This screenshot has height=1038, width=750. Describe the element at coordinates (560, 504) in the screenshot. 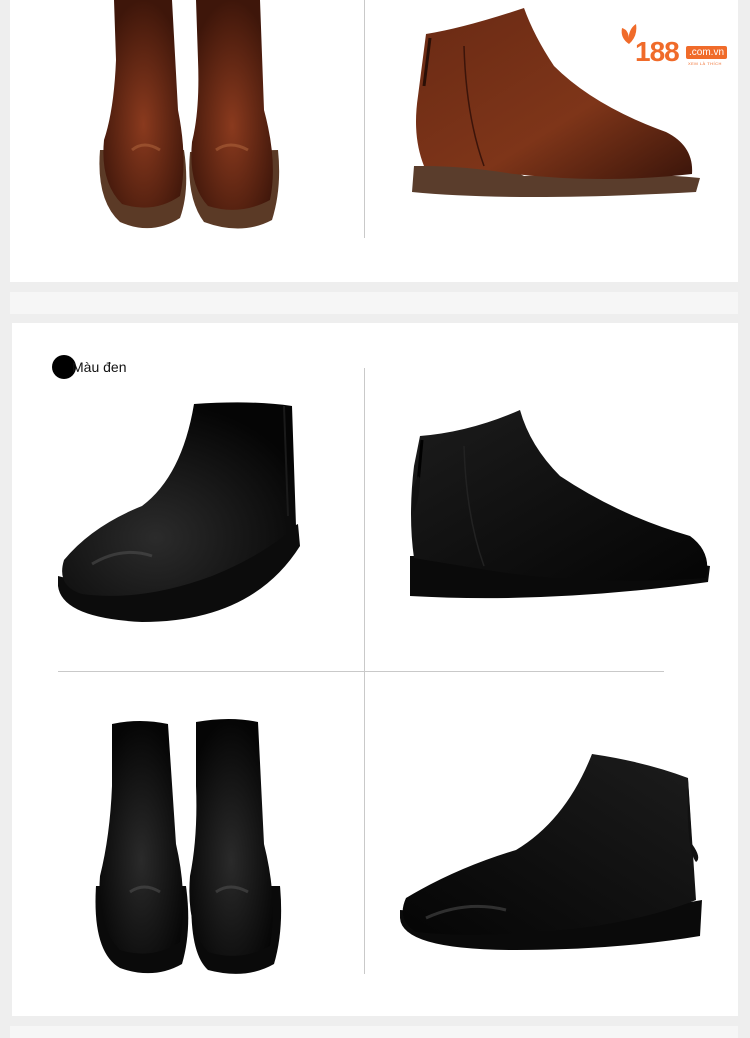

I see `black-boot-back-side-image` at that location.